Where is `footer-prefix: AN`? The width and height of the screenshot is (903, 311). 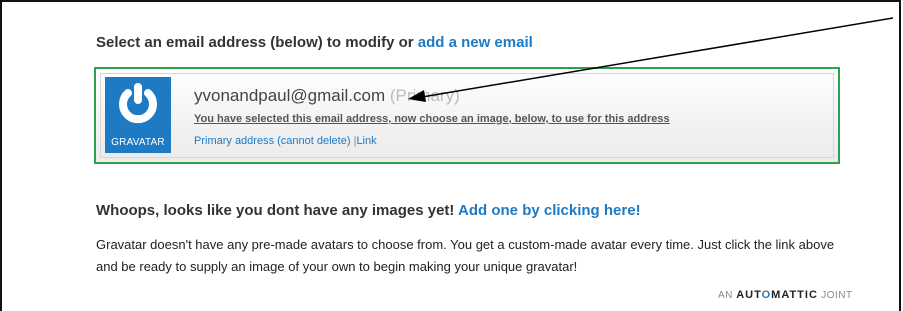 footer-prefix: AN is located at coordinates (725, 295).